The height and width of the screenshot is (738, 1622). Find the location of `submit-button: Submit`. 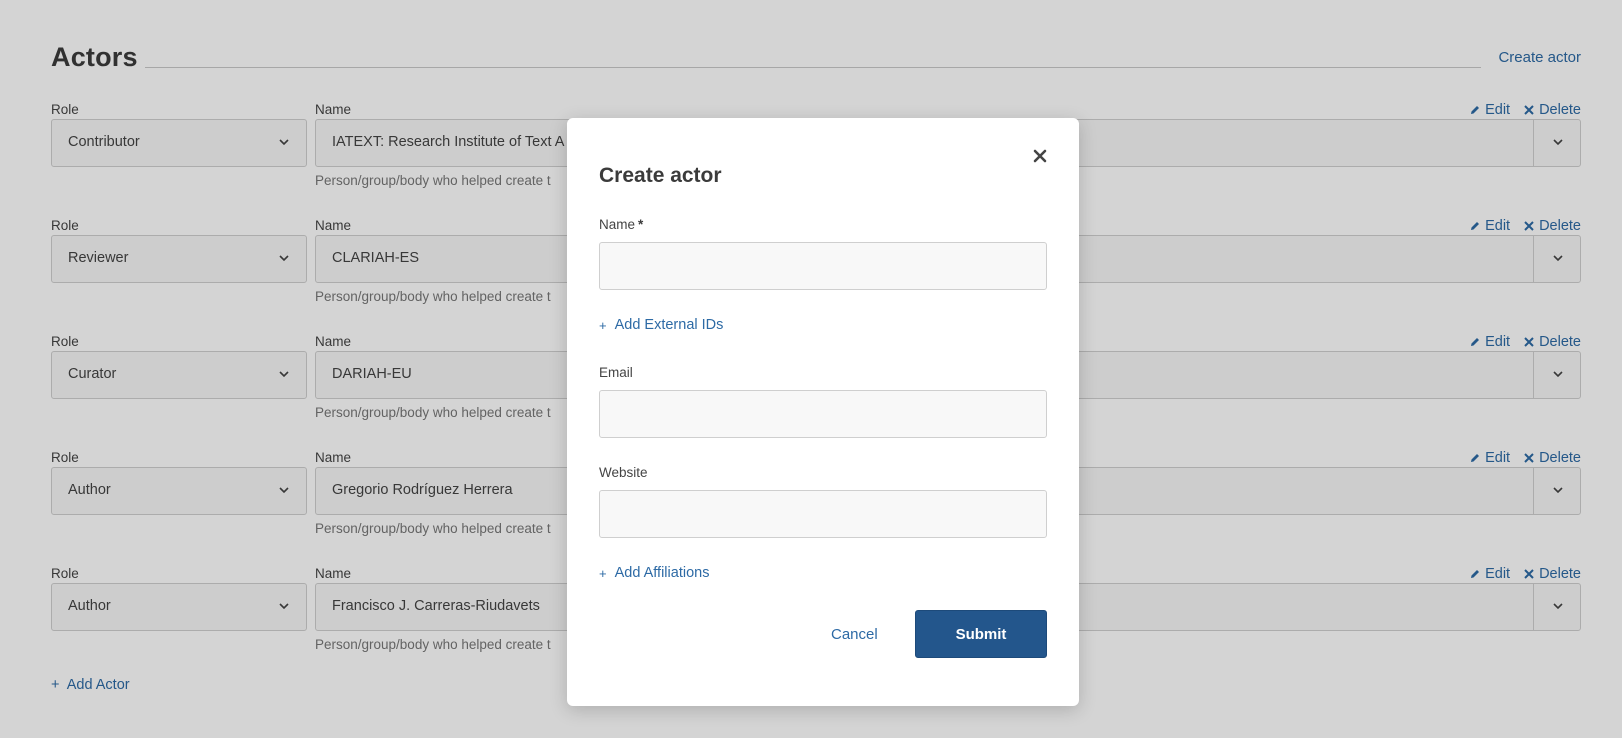

submit-button: Submit is located at coordinates (981, 634).